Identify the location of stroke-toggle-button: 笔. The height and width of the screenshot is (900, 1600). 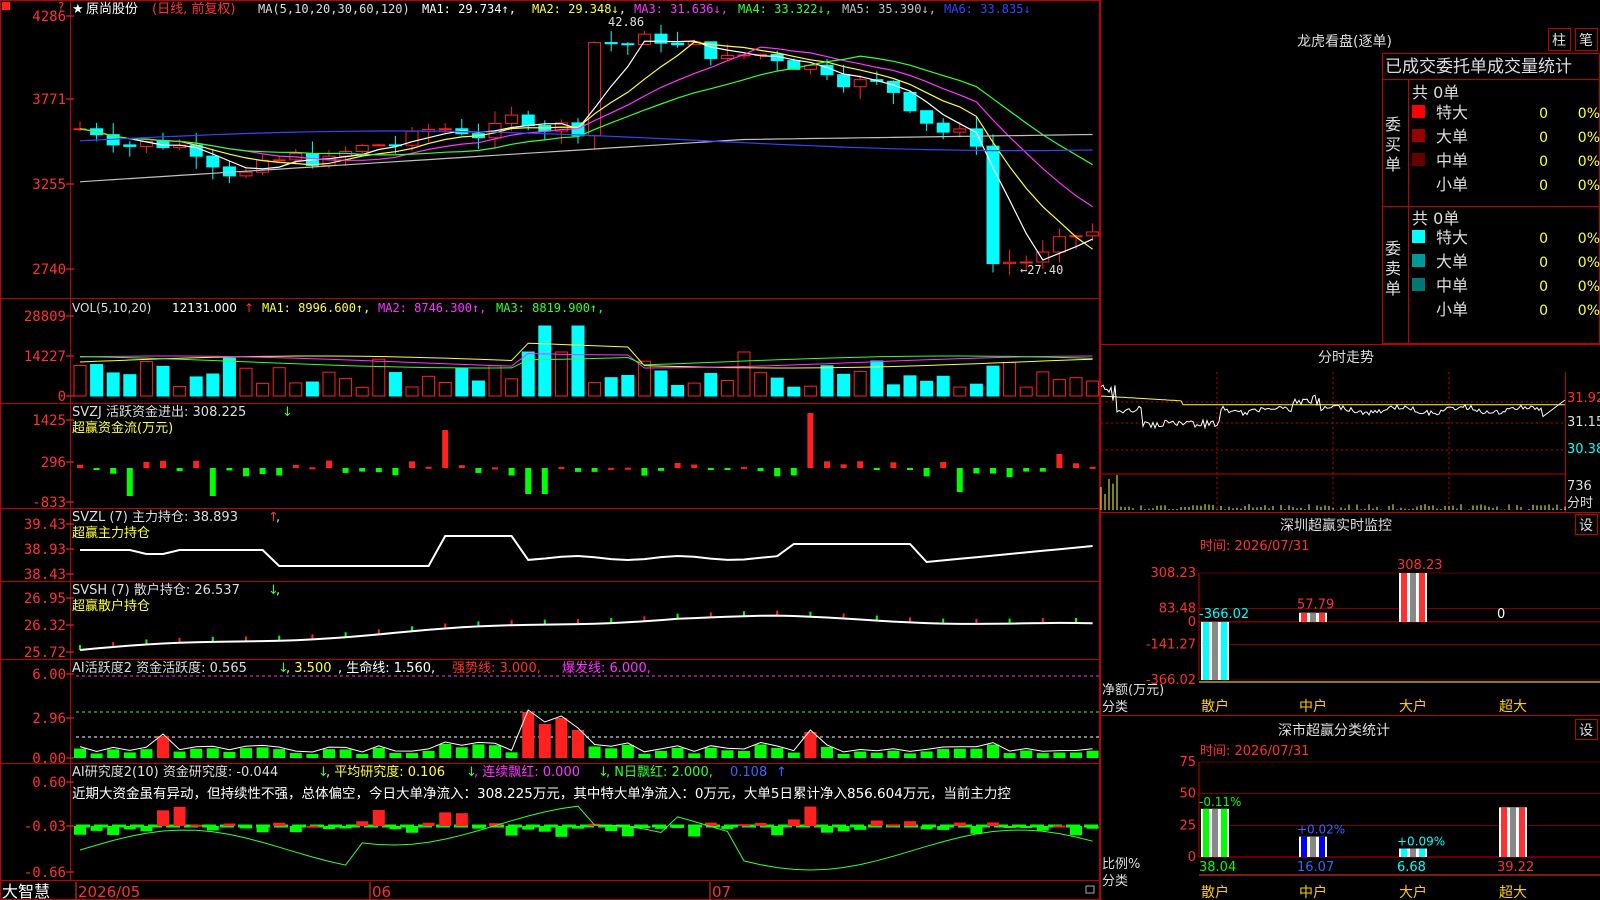
(1586, 39).